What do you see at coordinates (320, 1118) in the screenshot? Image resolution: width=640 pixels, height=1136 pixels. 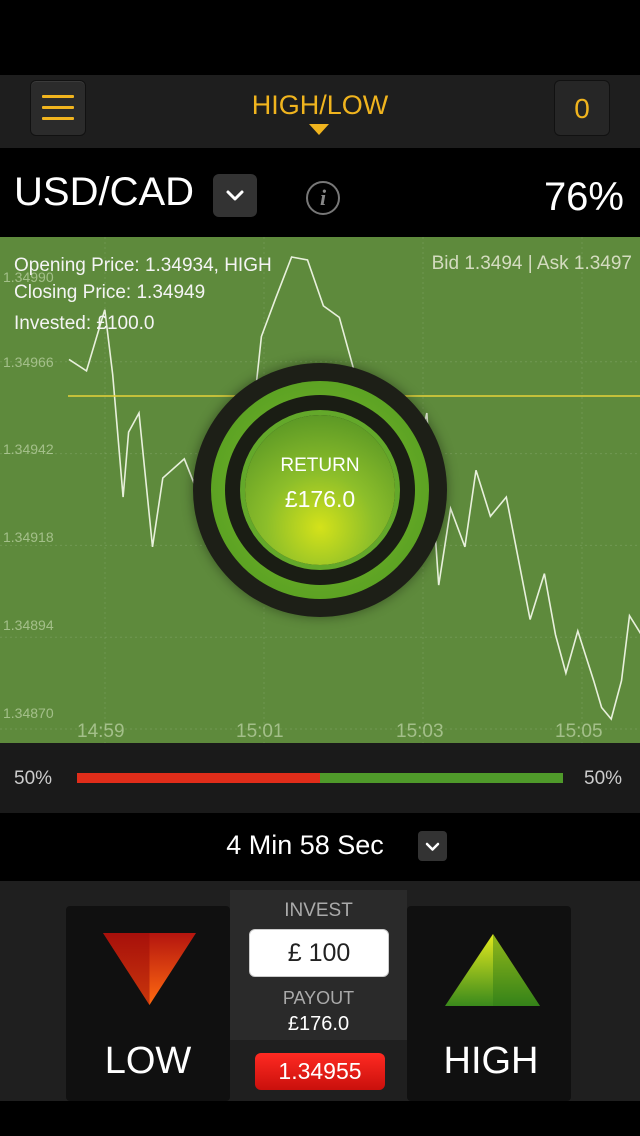 I see `bottom-strip` at bounding box center [320, 1118].